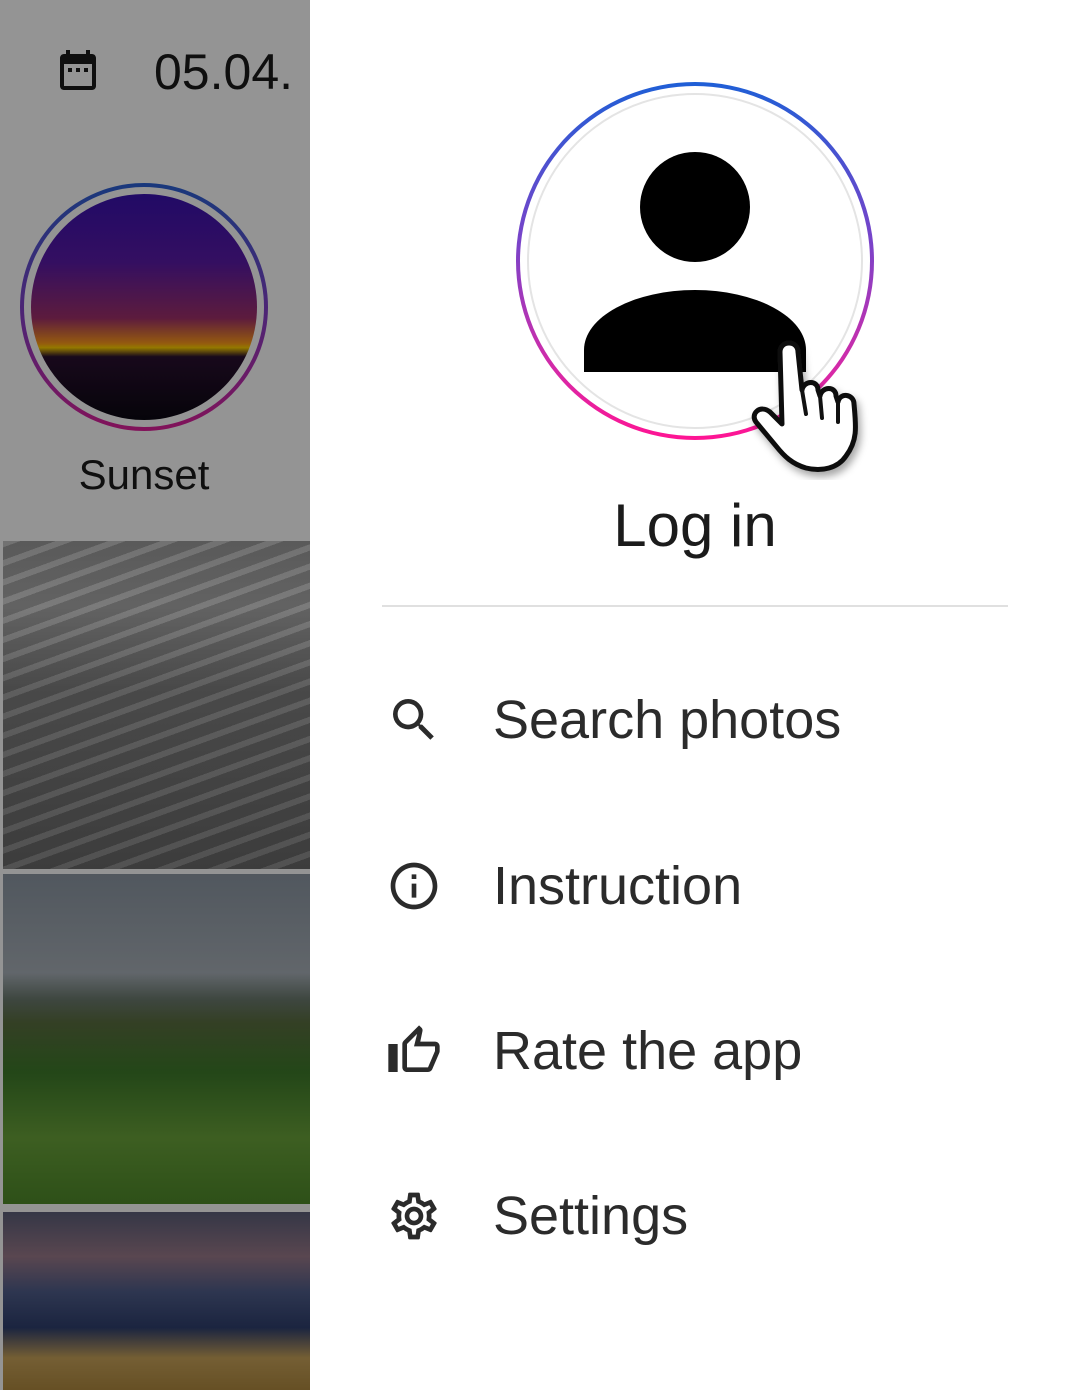 The width and height of the screenshot is (1080, 1390). Describe the element at coordinates (414, 1051) in the screenshot. I see `thumb-up-icon` at that location.